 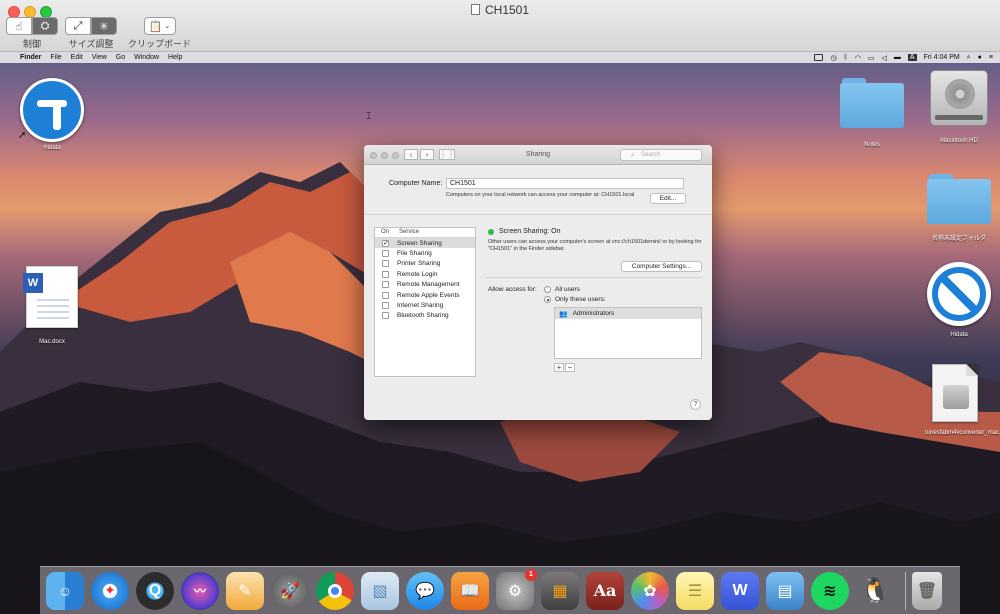 What do you see at coordinates (942, 57) in the screenshot?
I see `menu-clock: Fri 4:04 PM` at bounding box center [942, 57].